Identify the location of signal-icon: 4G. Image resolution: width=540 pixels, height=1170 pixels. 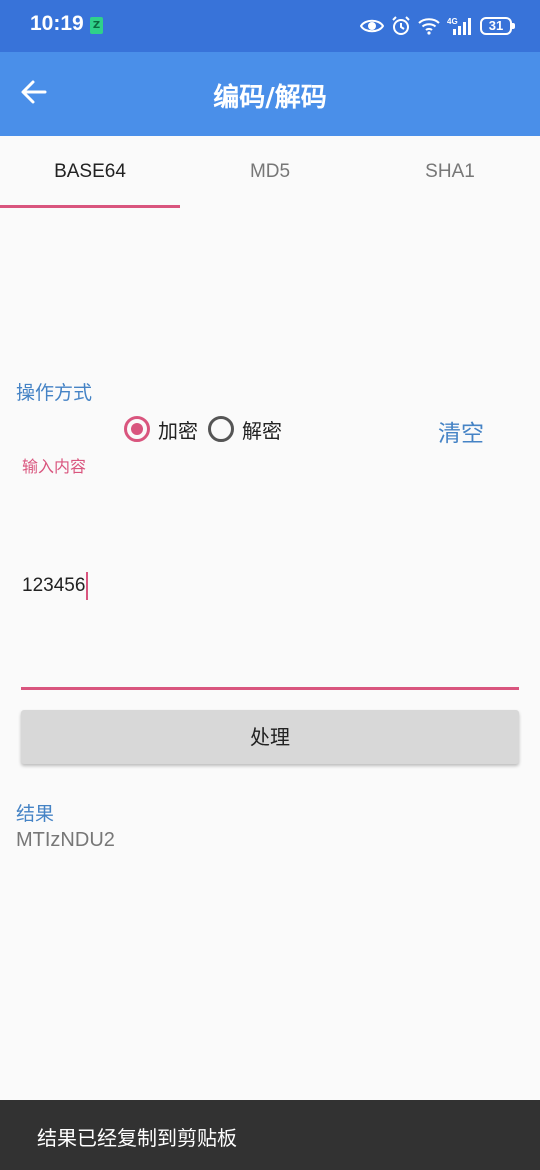
(460, 26).